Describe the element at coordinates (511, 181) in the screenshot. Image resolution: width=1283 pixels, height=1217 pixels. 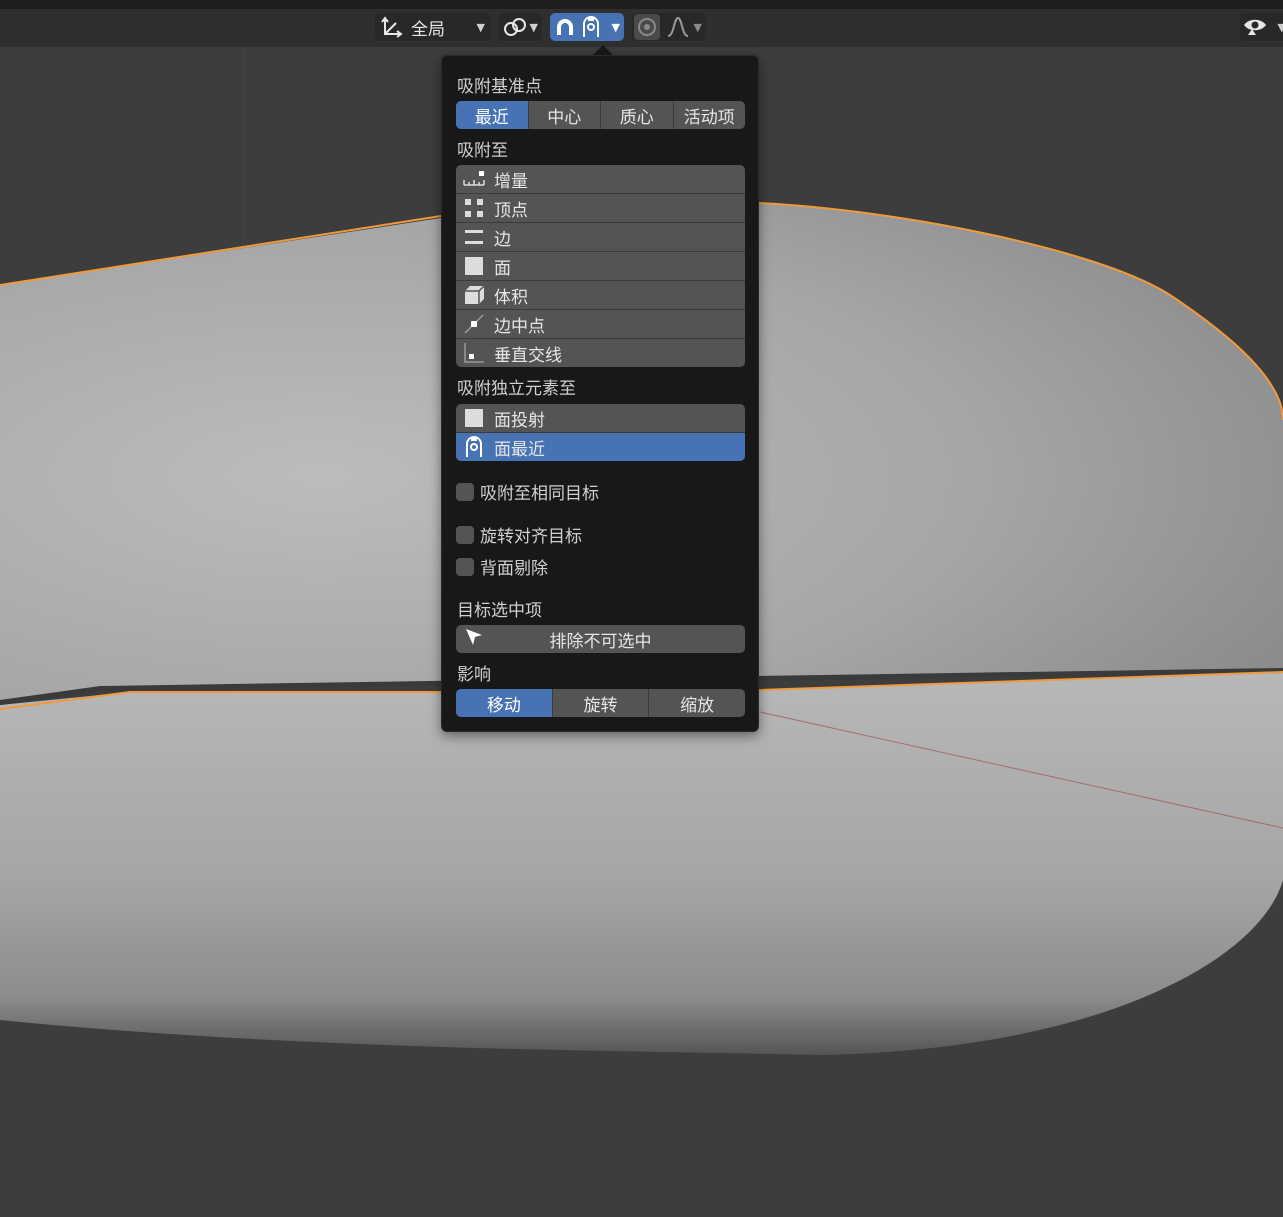
I see `snap-to-increment-label: 增量` at that location.